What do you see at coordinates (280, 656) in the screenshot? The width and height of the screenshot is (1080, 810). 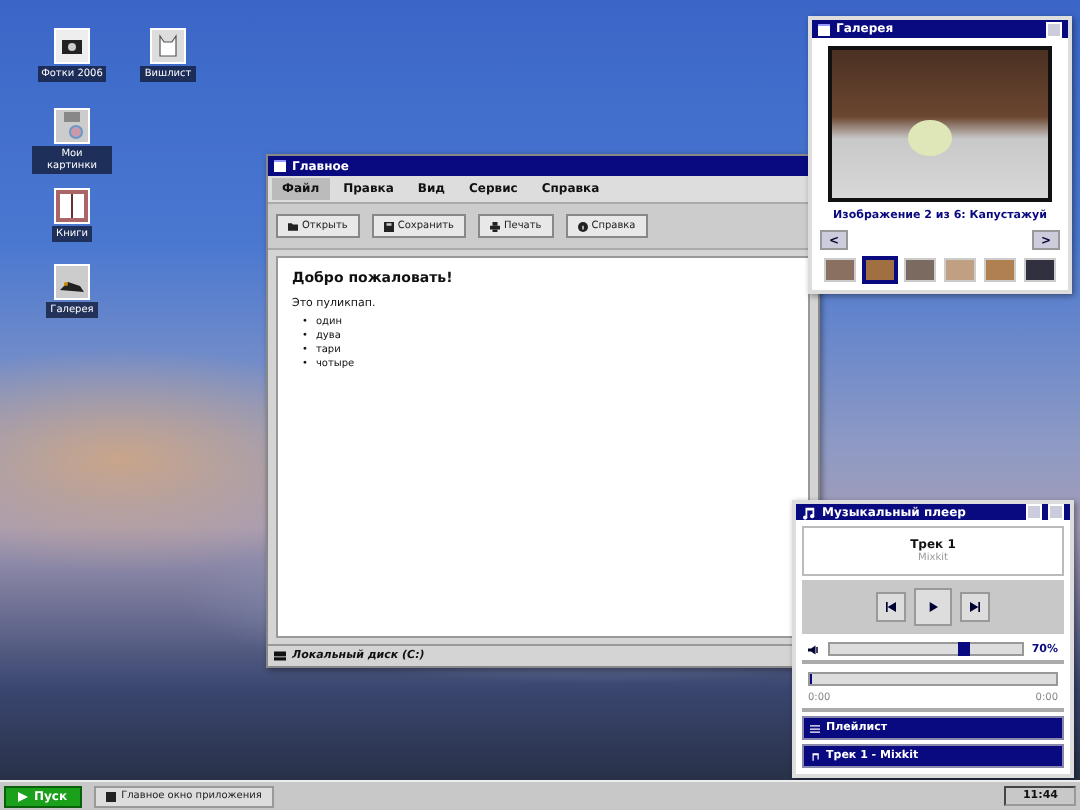 I see `drive-icon` at bounding box center [280, 656].